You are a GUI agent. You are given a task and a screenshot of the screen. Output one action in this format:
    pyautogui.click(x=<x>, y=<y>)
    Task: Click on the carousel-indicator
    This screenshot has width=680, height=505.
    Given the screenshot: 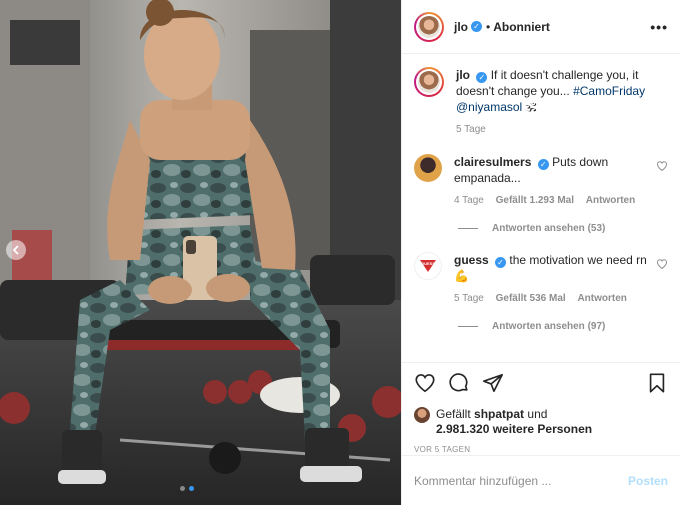 What is the action you would take?
    pyautogui.click(x=187, y=488)
    